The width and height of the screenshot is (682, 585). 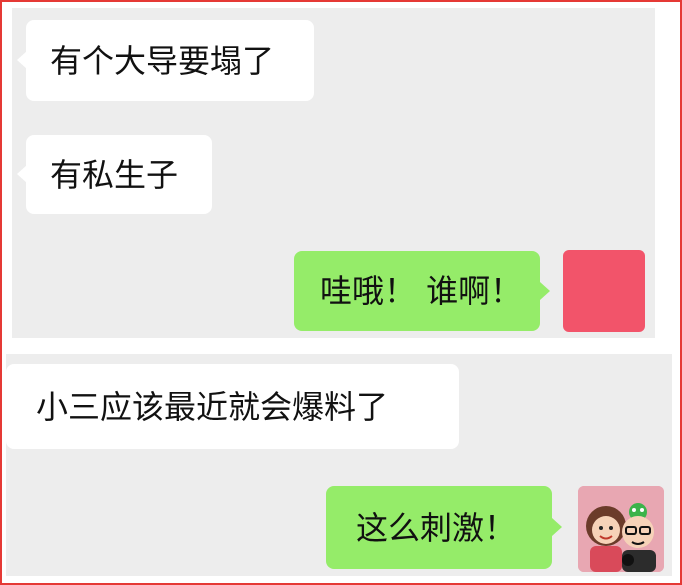 I want to click on message-bubble-incoming: 有私生子, so click(x=119, y=174).